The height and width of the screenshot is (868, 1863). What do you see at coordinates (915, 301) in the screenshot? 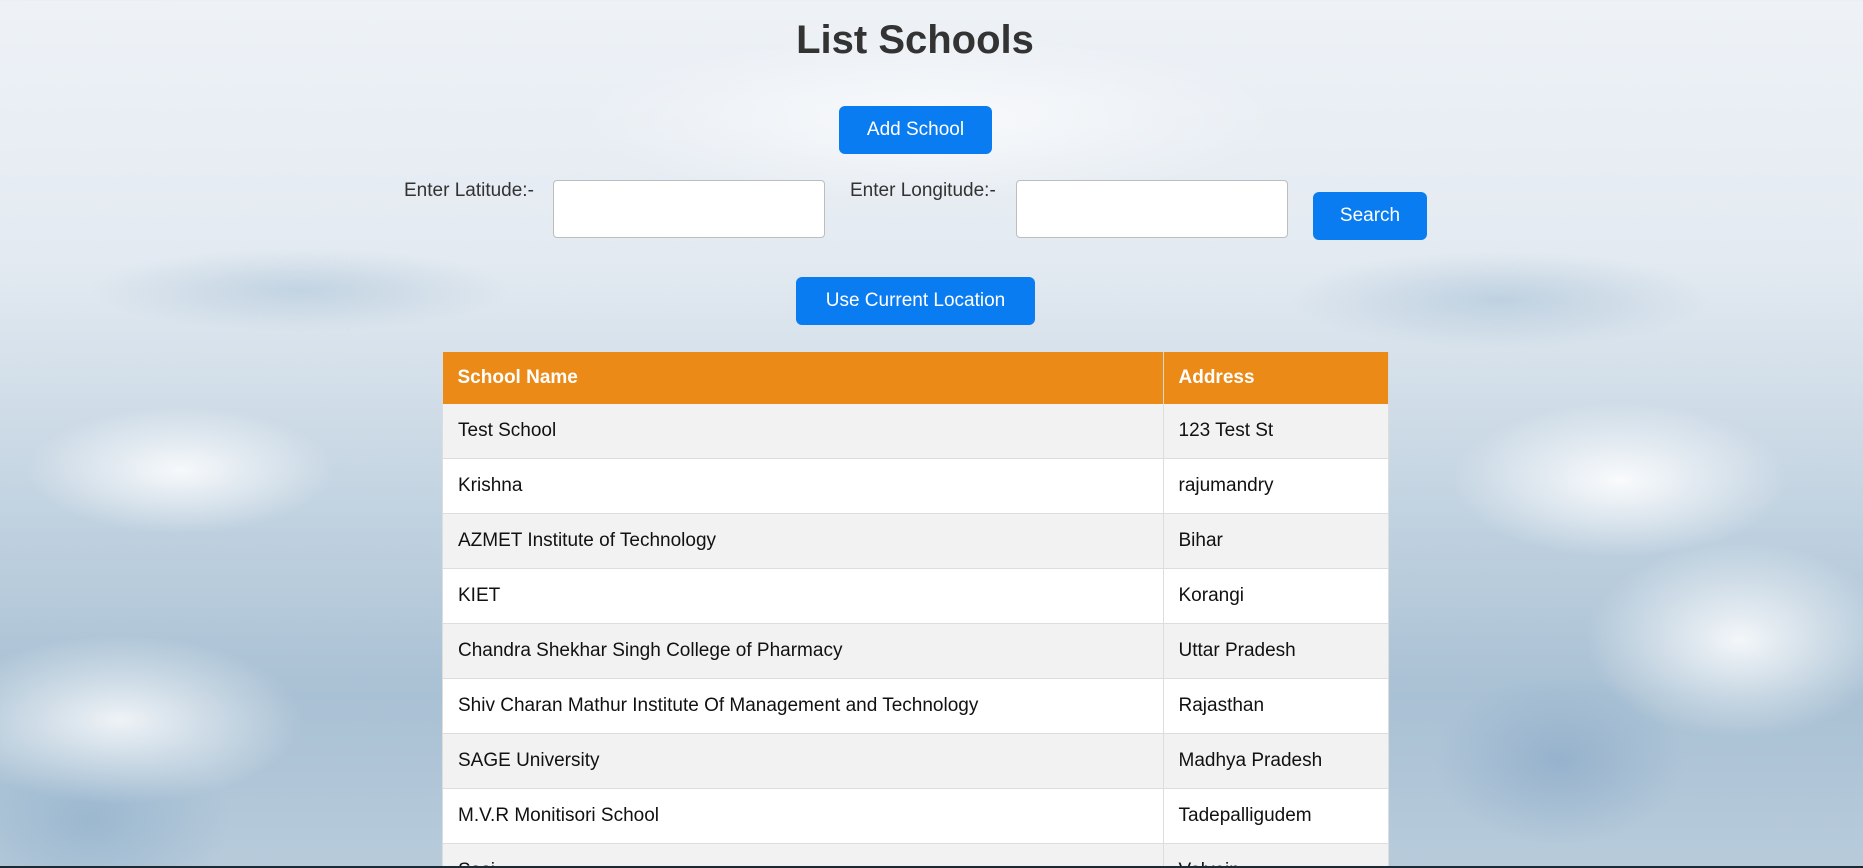
I see `use-current-location-button: Use Current Location` at bounding box center [915, 301].